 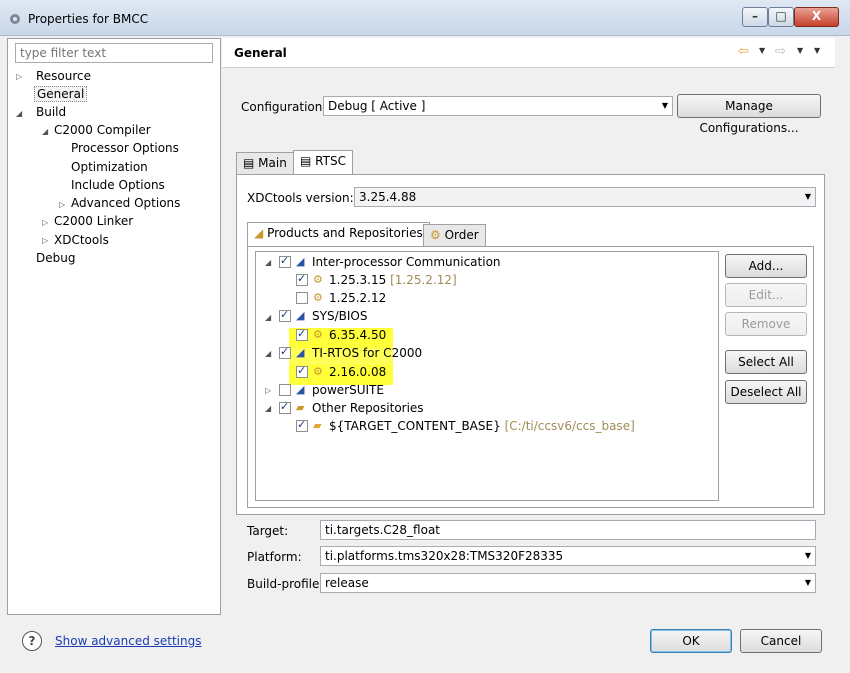 I want to click on tree-item-c2000-linker: C2000 Linker, so click(x=93, y=221).